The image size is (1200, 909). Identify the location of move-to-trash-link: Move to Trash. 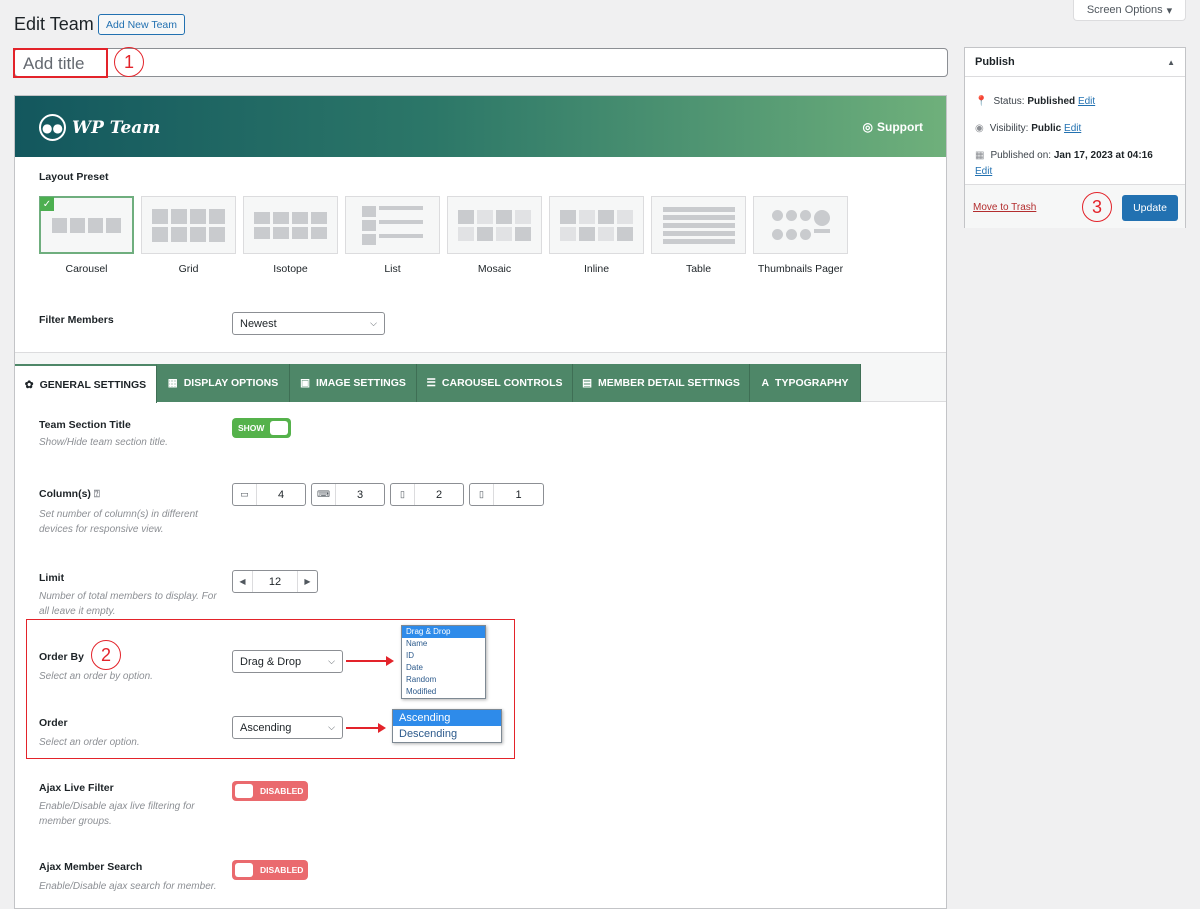
(1004, 207).